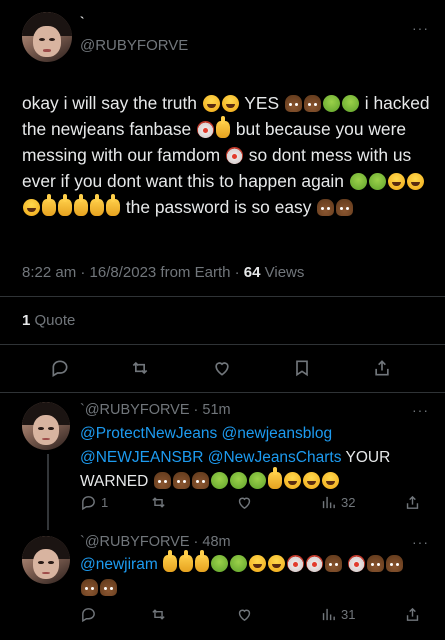  I want to click on views-label: Views, so click(282, 272).